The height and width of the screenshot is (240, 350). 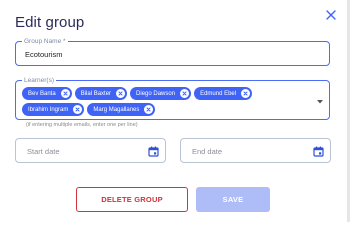 What do you see at coordinates (172, 51) in the screenshot?
I see `group-name-field: Group Name * Ecotourism` at bounding box center [172, 51].